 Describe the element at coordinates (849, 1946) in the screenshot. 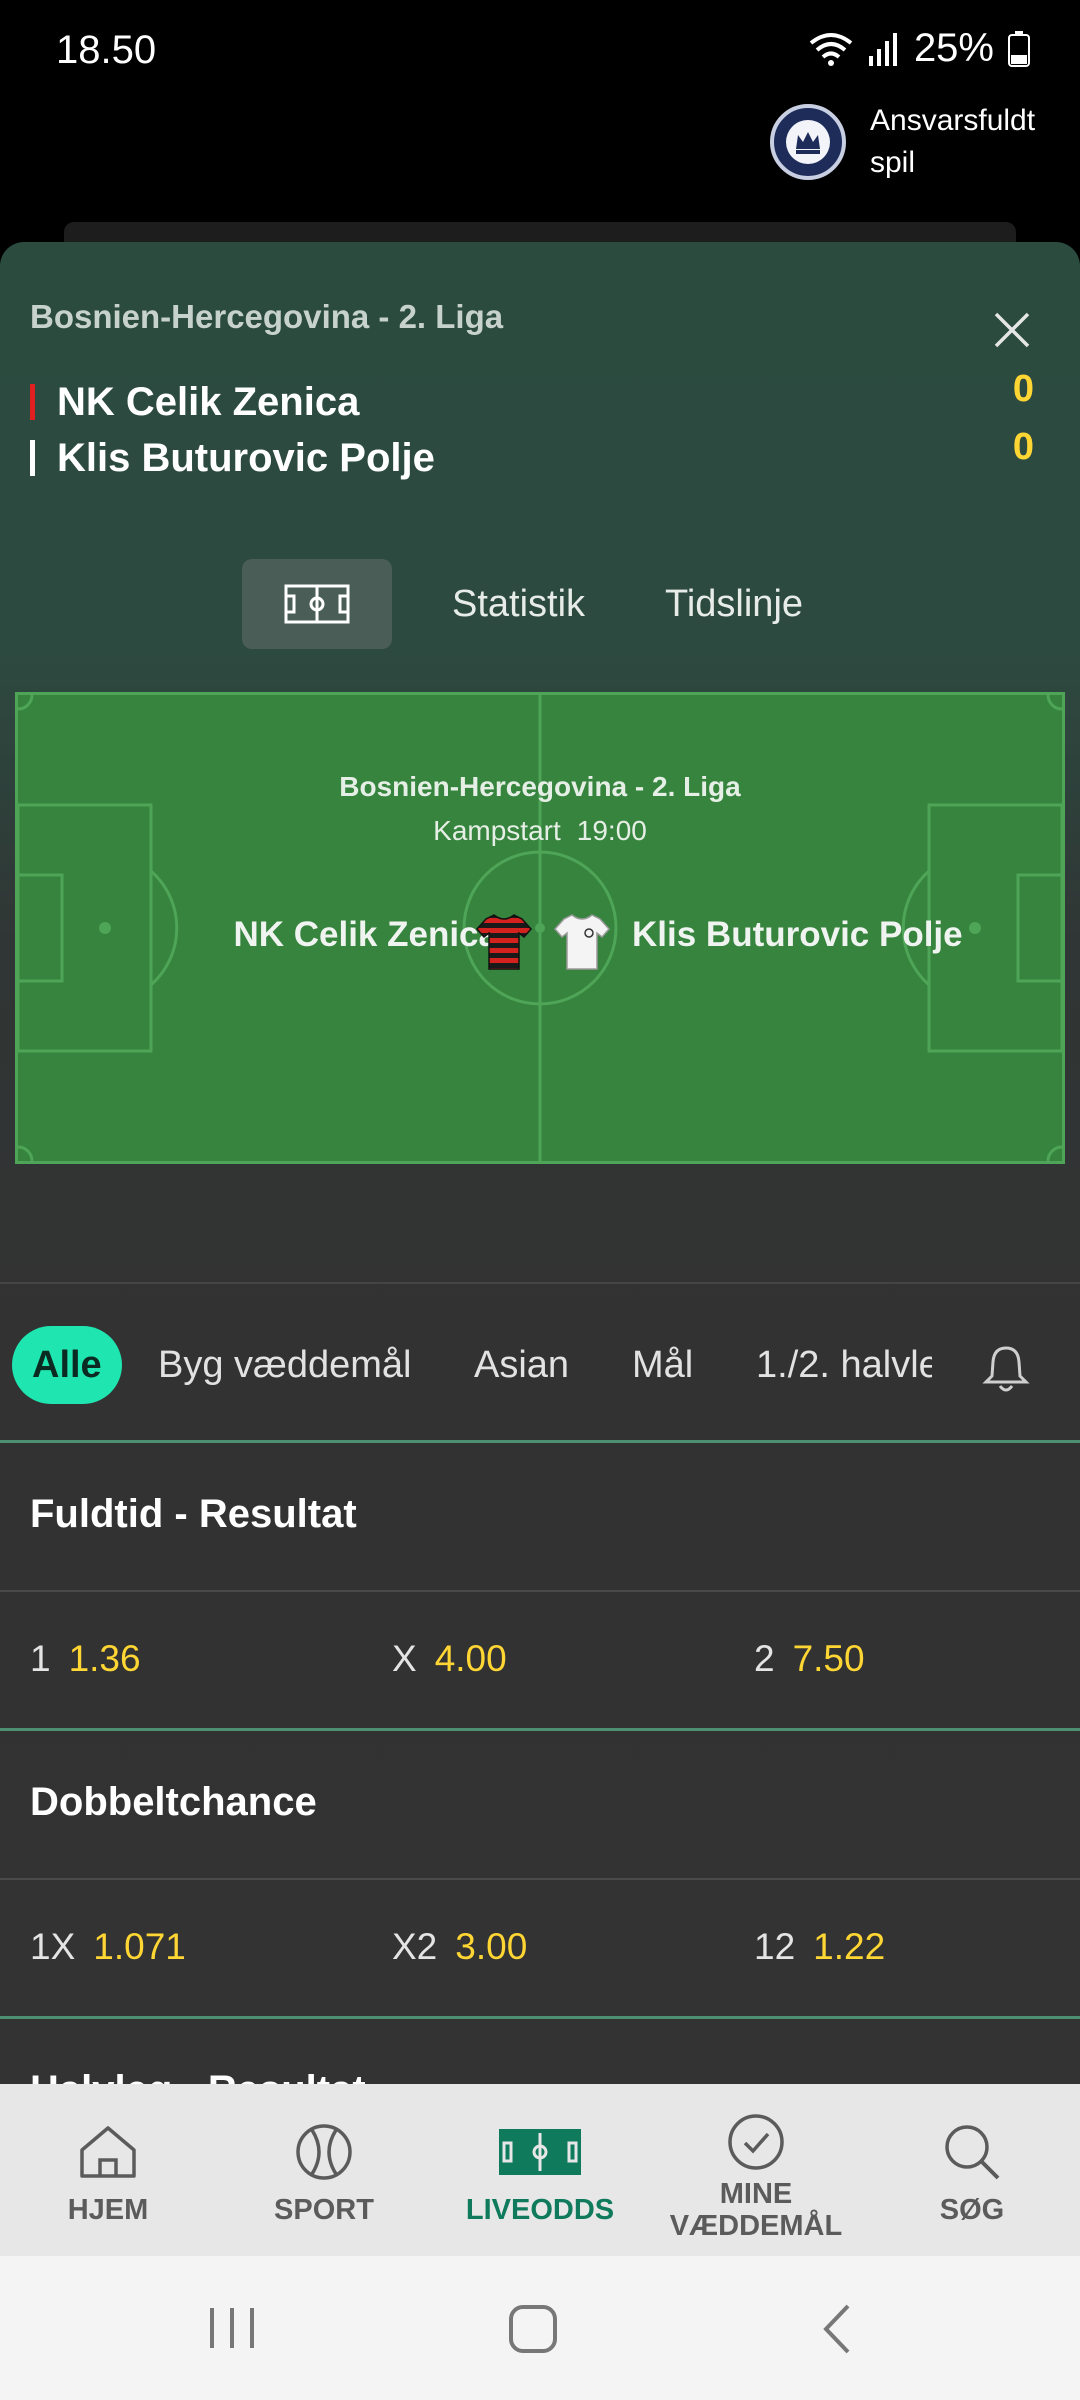

I see `odds-value: 1.22` at that location.